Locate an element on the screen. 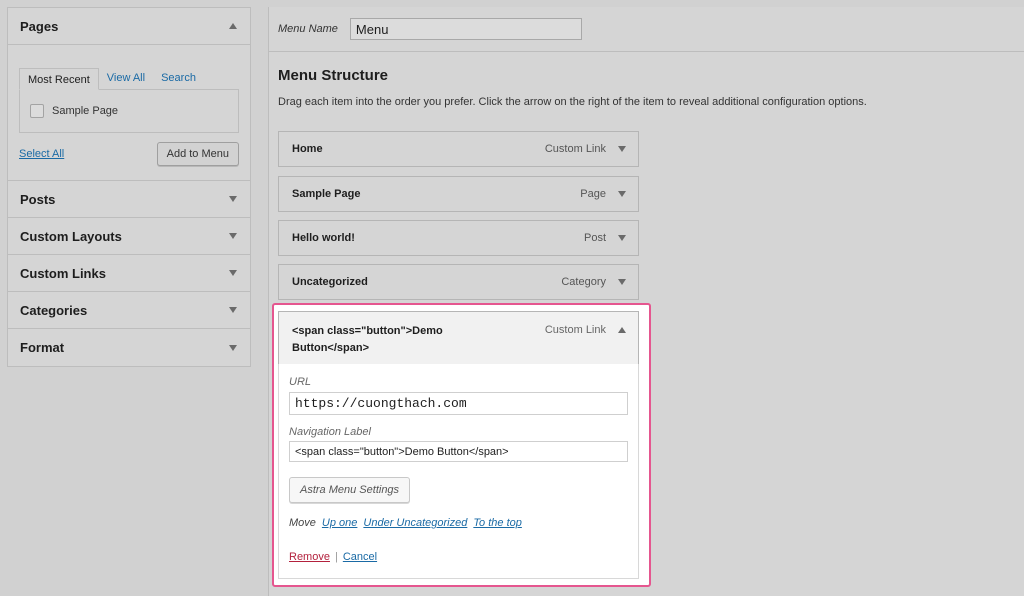 The height and width of the screenshot is (596, 1024). sample-page-checkbox is located at coordinates (37, 111).